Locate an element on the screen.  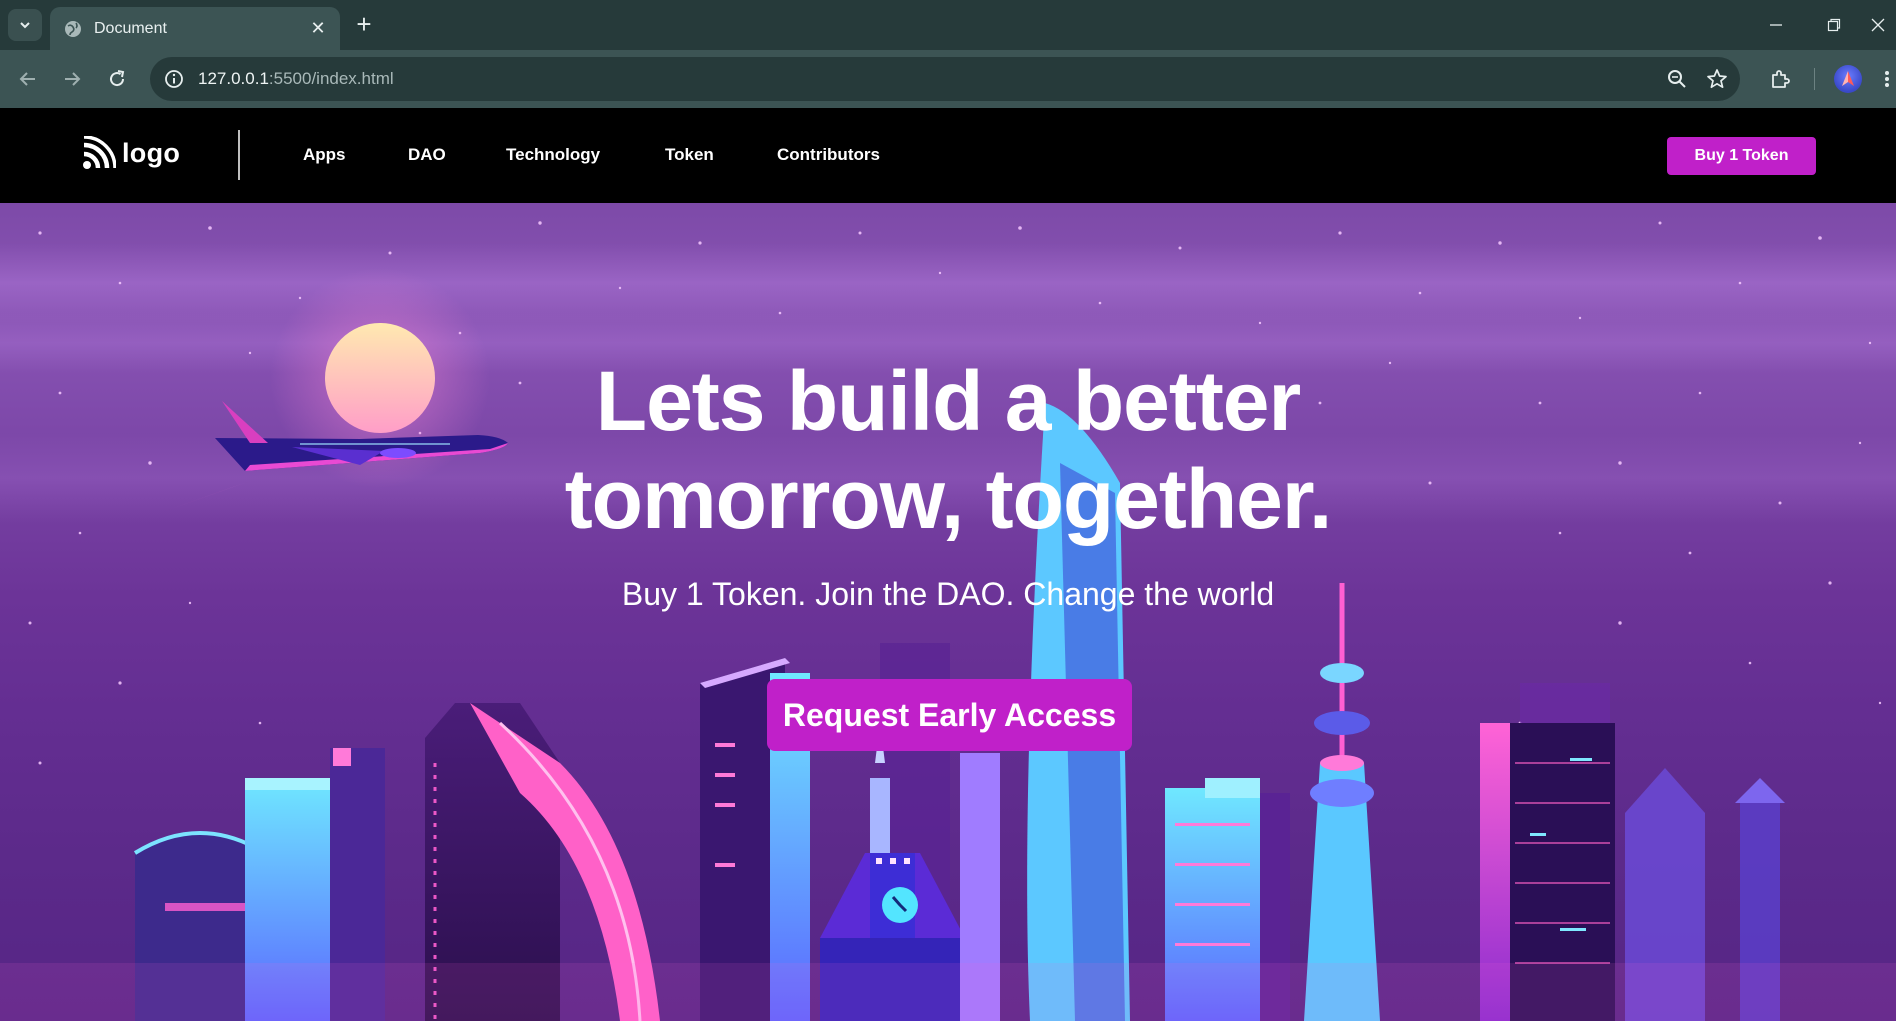
globe-icon is located at coordinates (73, 28).